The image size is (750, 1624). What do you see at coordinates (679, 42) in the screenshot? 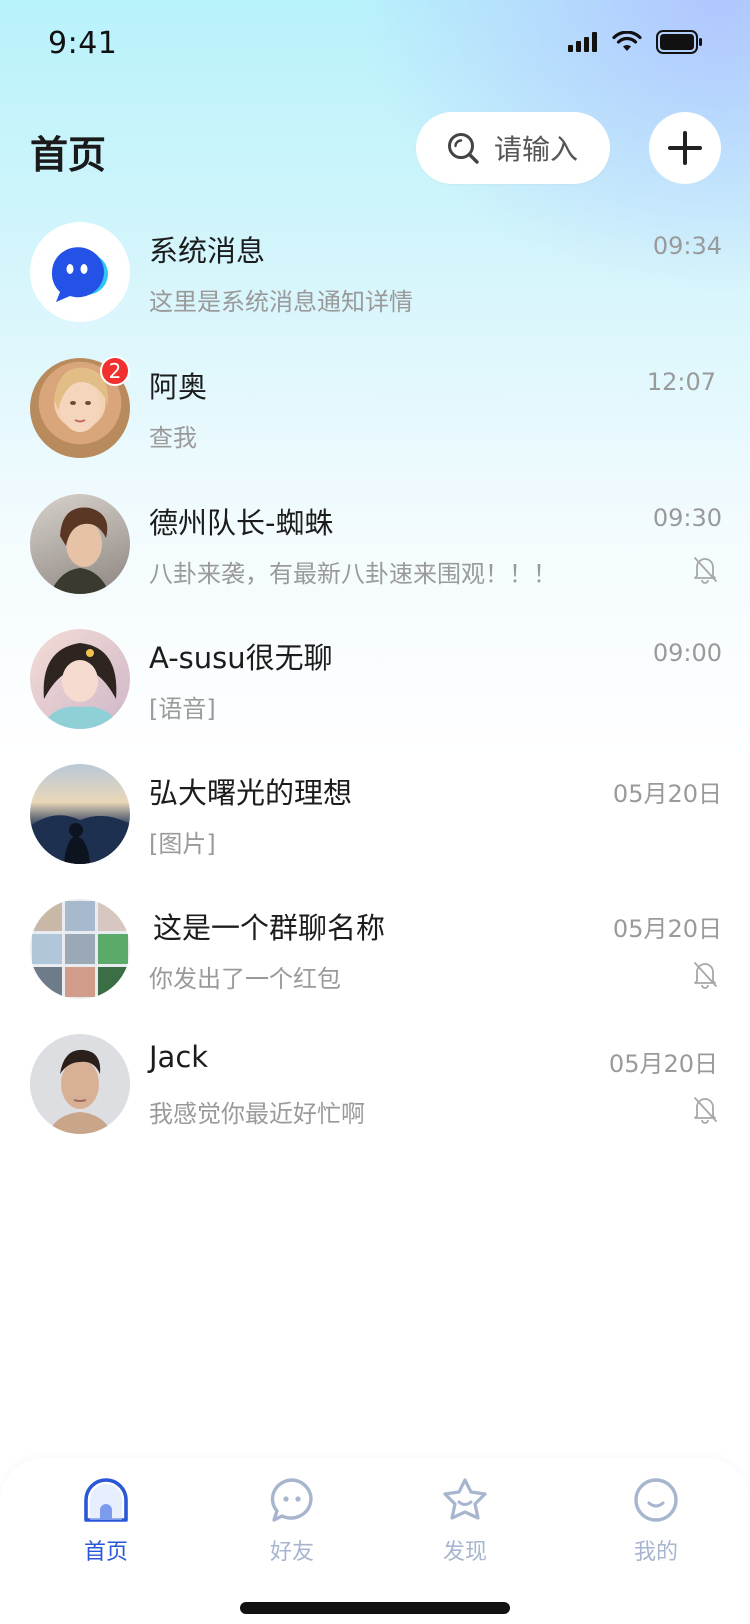
I see `battery-icon` at bounding box center [679, 42].